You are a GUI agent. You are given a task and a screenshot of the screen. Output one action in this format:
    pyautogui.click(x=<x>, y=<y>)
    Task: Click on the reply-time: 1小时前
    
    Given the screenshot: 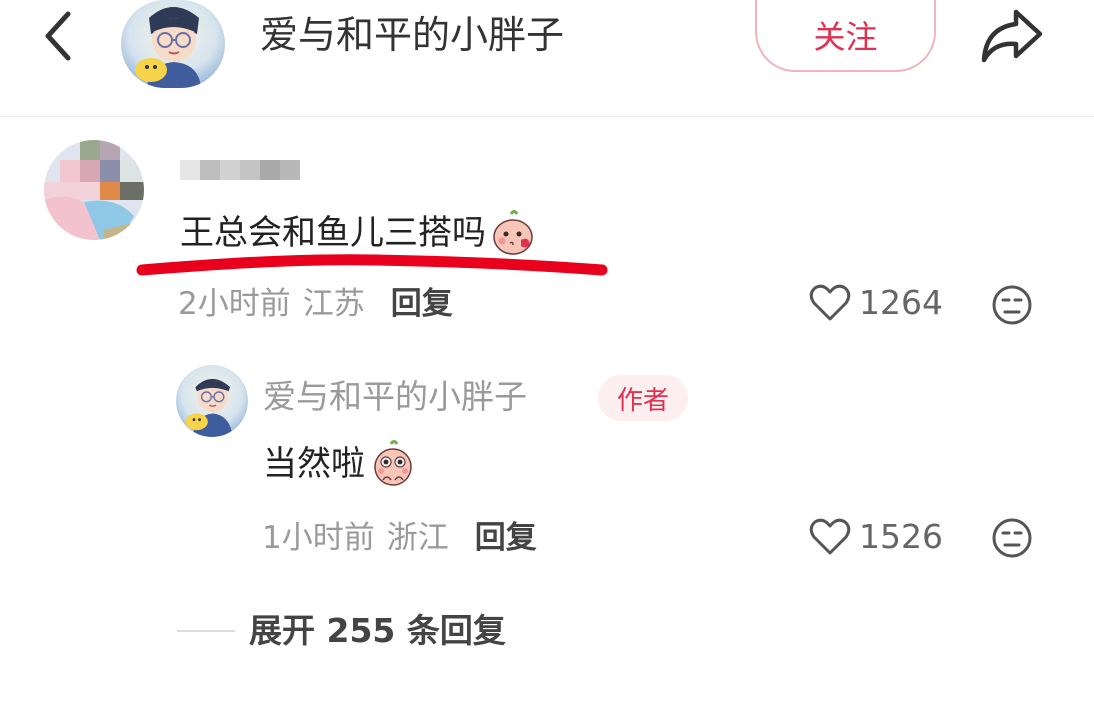 What is the action you would take?
    pyautogui.click(x=318, y=538)
    